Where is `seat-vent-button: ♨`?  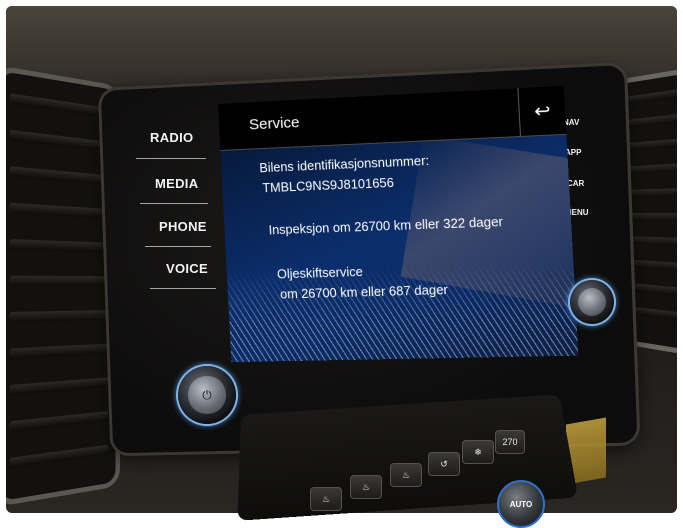
seat-vent-button: ♨ is located at coordinates (406, 475).